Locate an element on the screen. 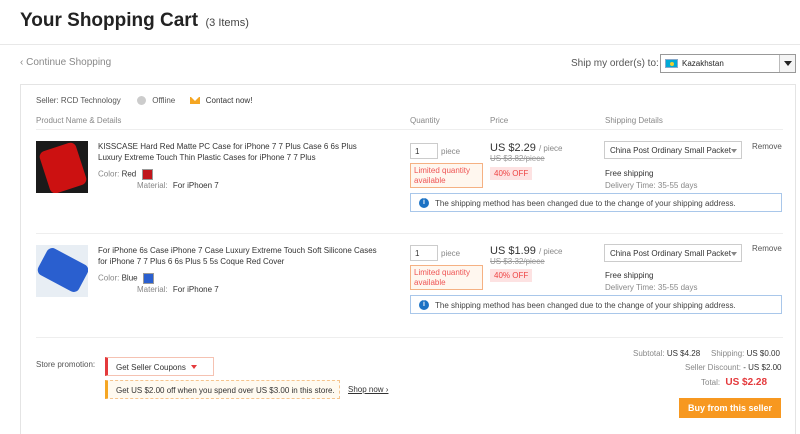 The width and height of the screenshot is (800, 434). caret-down-icon is located at coordinates (194, 367).